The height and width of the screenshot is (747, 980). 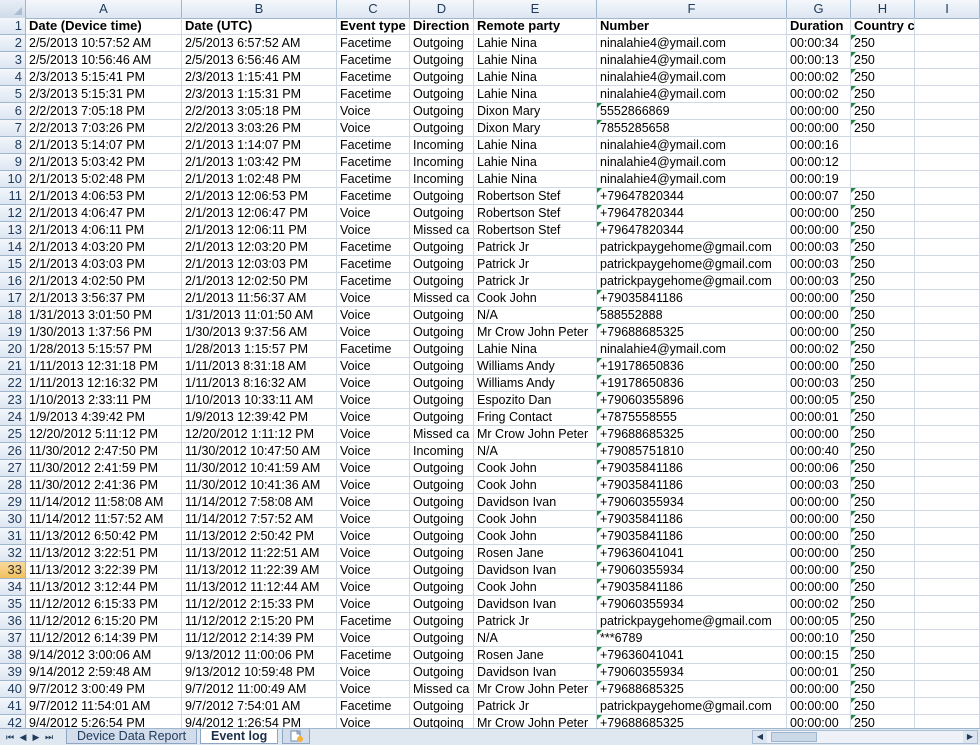 I want to click on table-cell: 2/1/2013 11:56:37 AM, so click(x=259, y=298).